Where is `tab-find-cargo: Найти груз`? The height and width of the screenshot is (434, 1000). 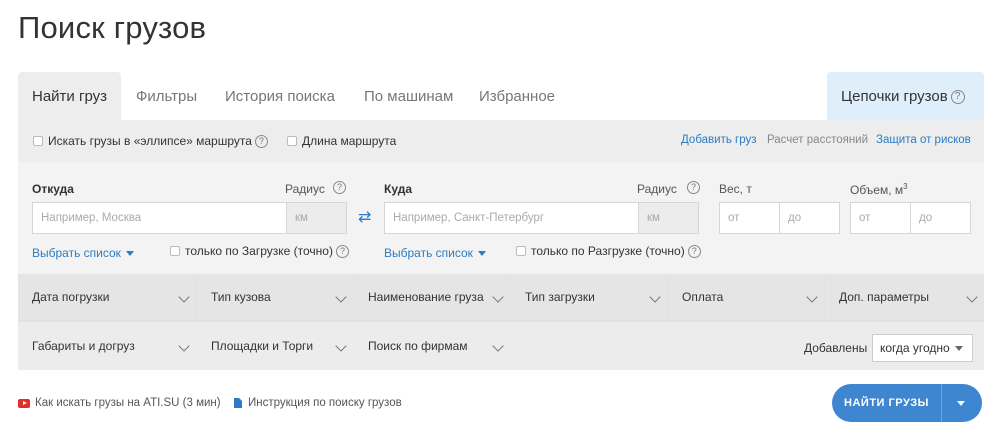
tab-find-cargo: Найти груз is located at coordinates (69, 96).